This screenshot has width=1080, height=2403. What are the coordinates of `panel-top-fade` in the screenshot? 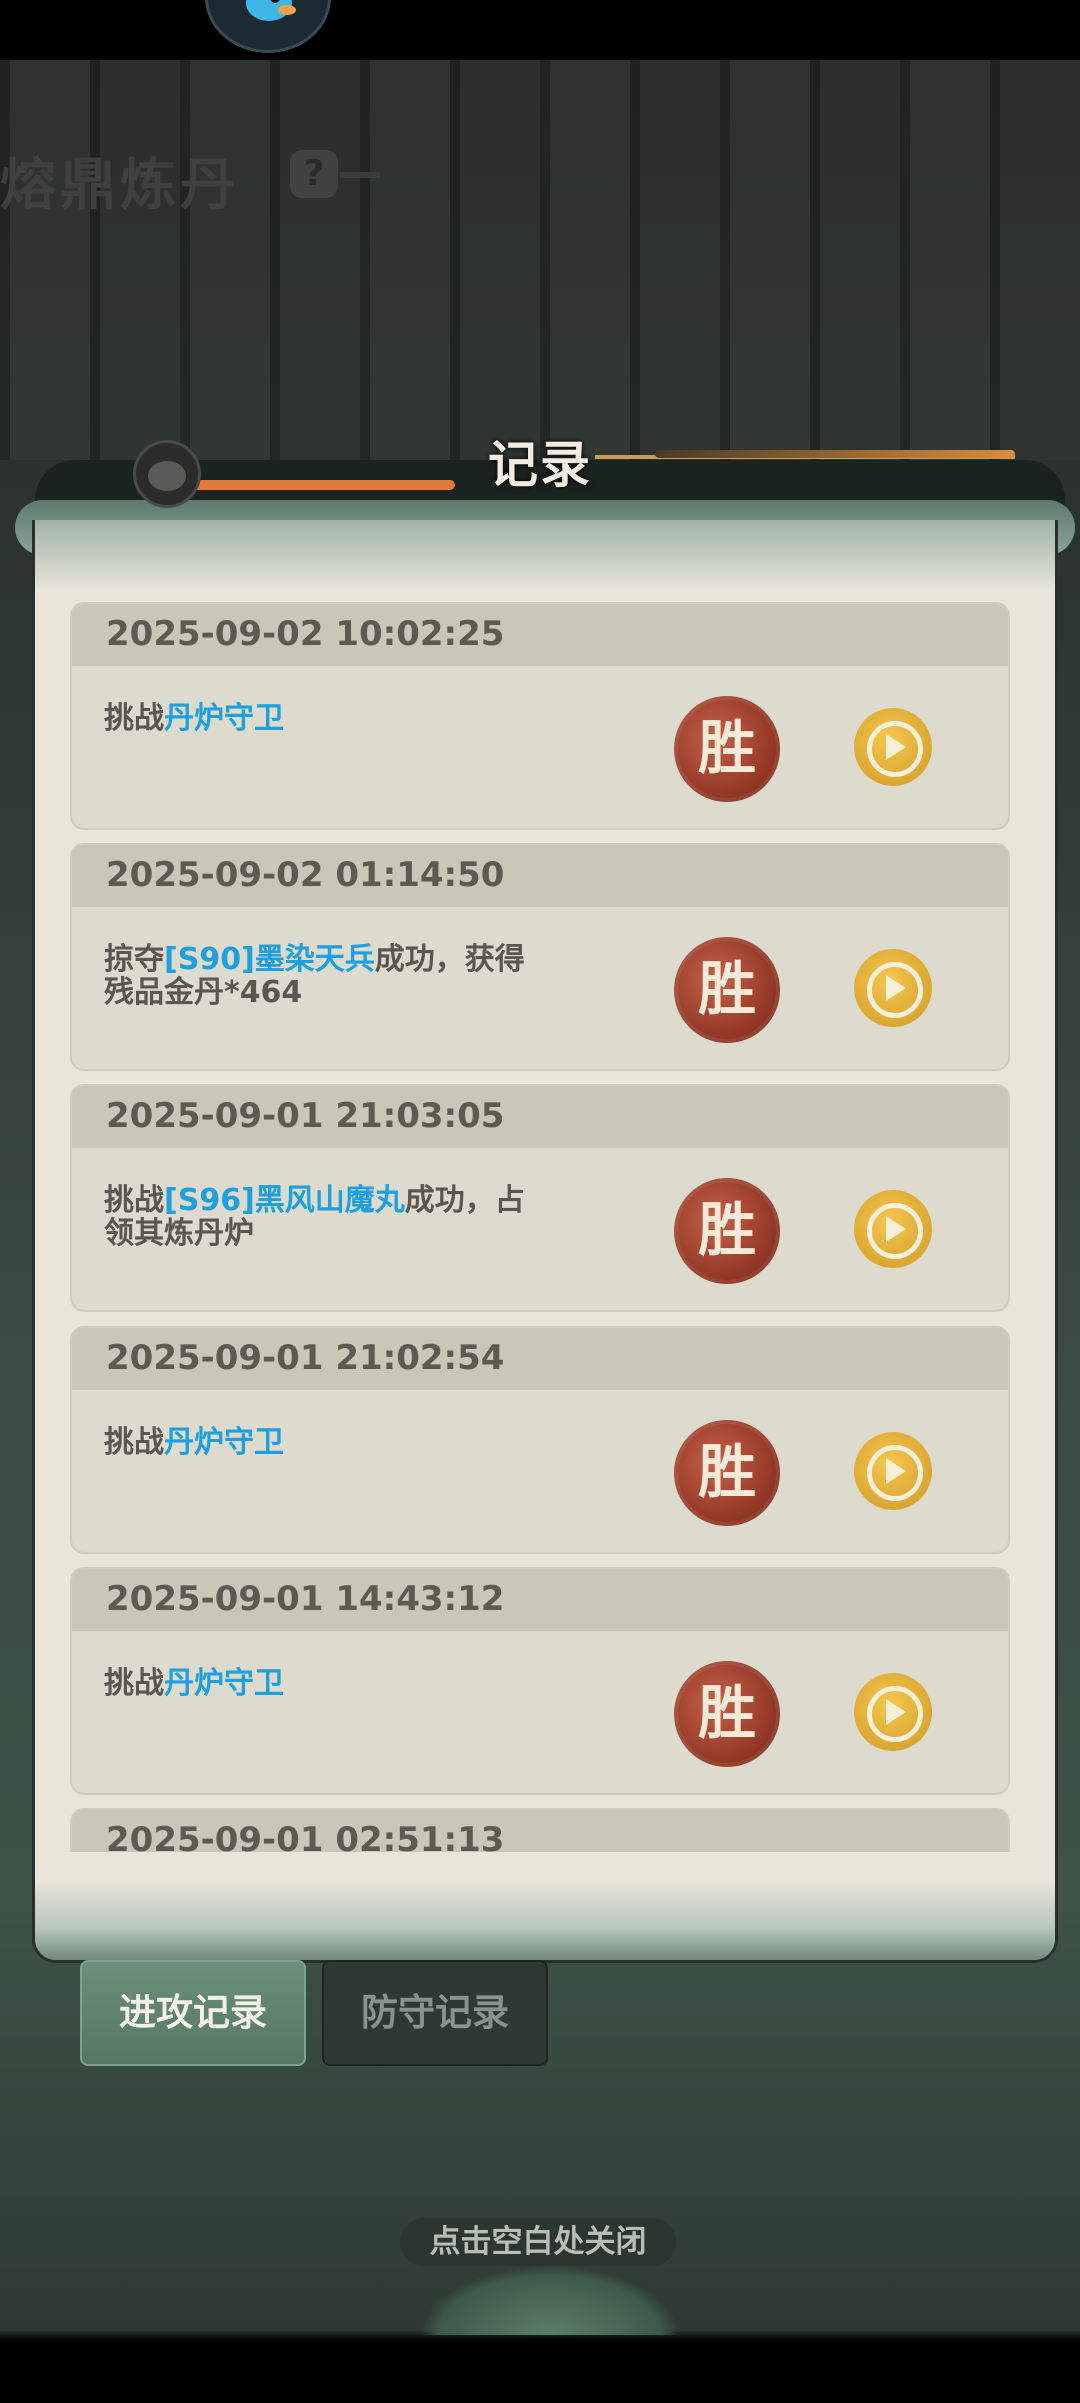 It's located at (545, 555).